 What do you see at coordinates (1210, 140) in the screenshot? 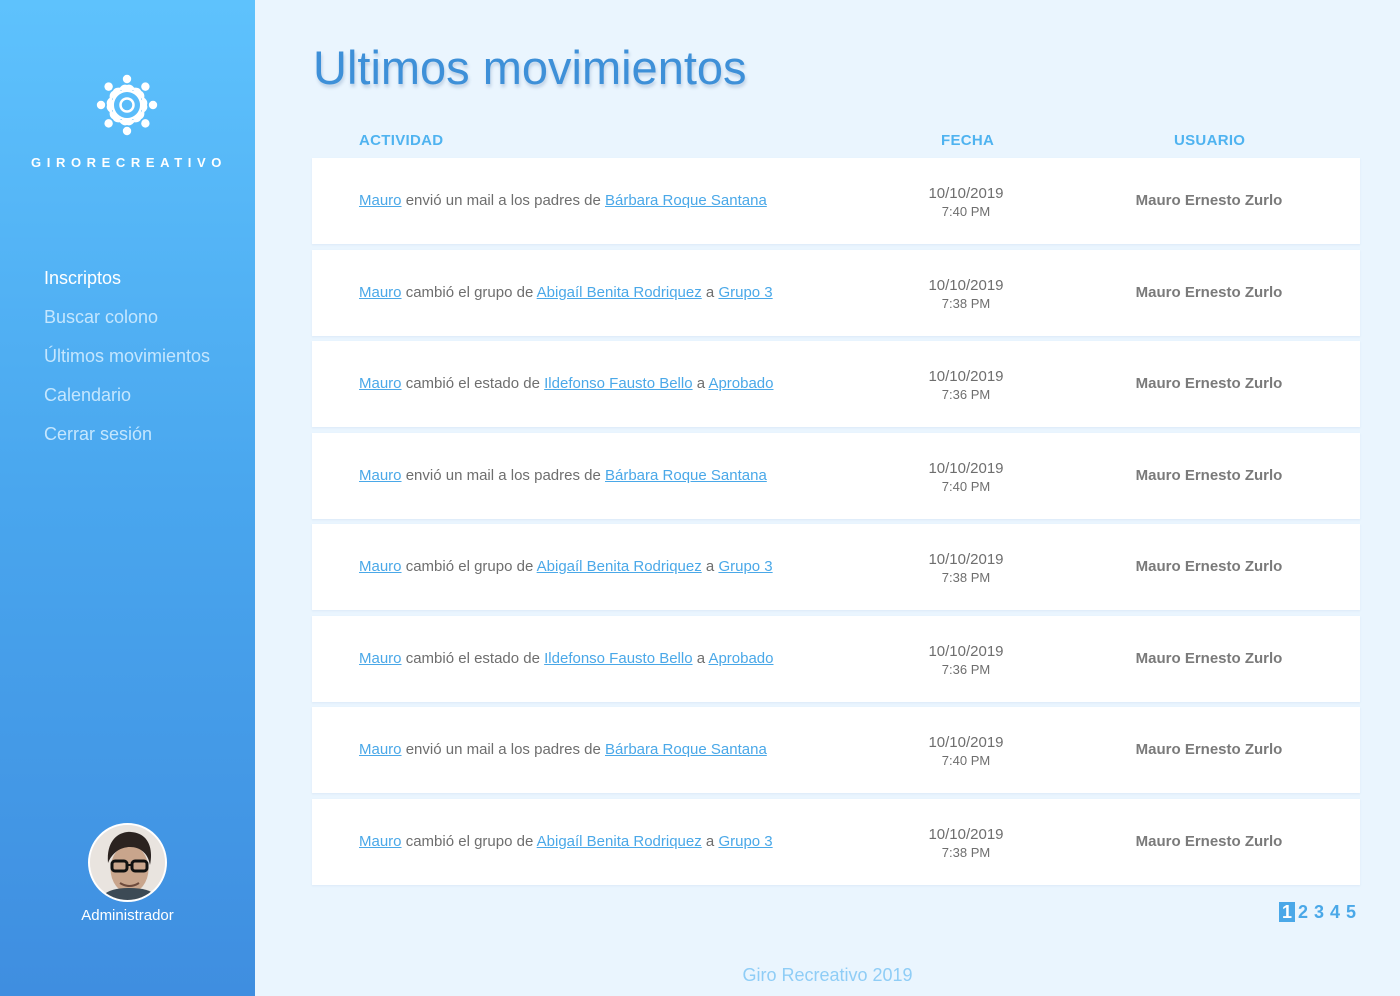
I see `column-header-user: USUARIO` at bounding box center [1210, 140].